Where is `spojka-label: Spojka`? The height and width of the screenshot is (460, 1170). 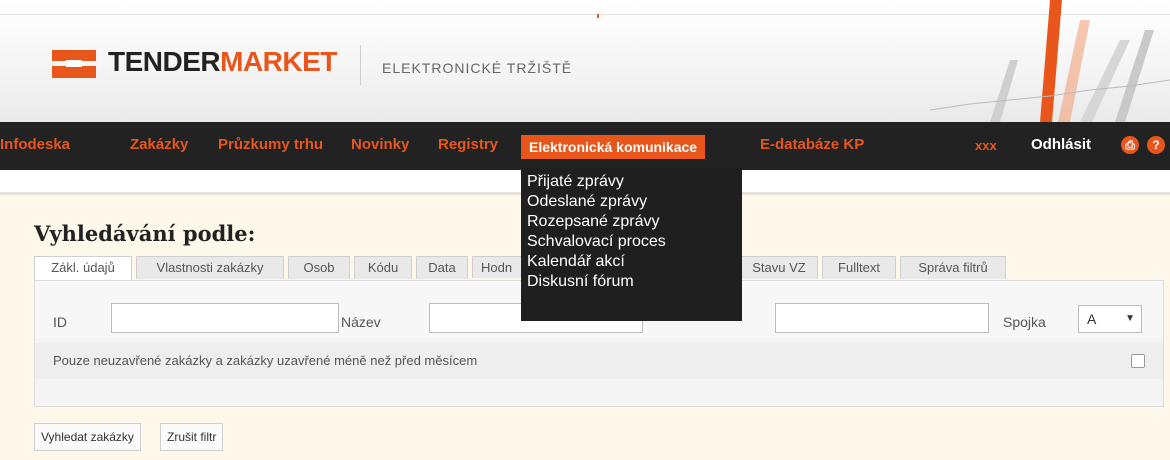
spojka-label: Spojka is located at coordinates (1024, 322).